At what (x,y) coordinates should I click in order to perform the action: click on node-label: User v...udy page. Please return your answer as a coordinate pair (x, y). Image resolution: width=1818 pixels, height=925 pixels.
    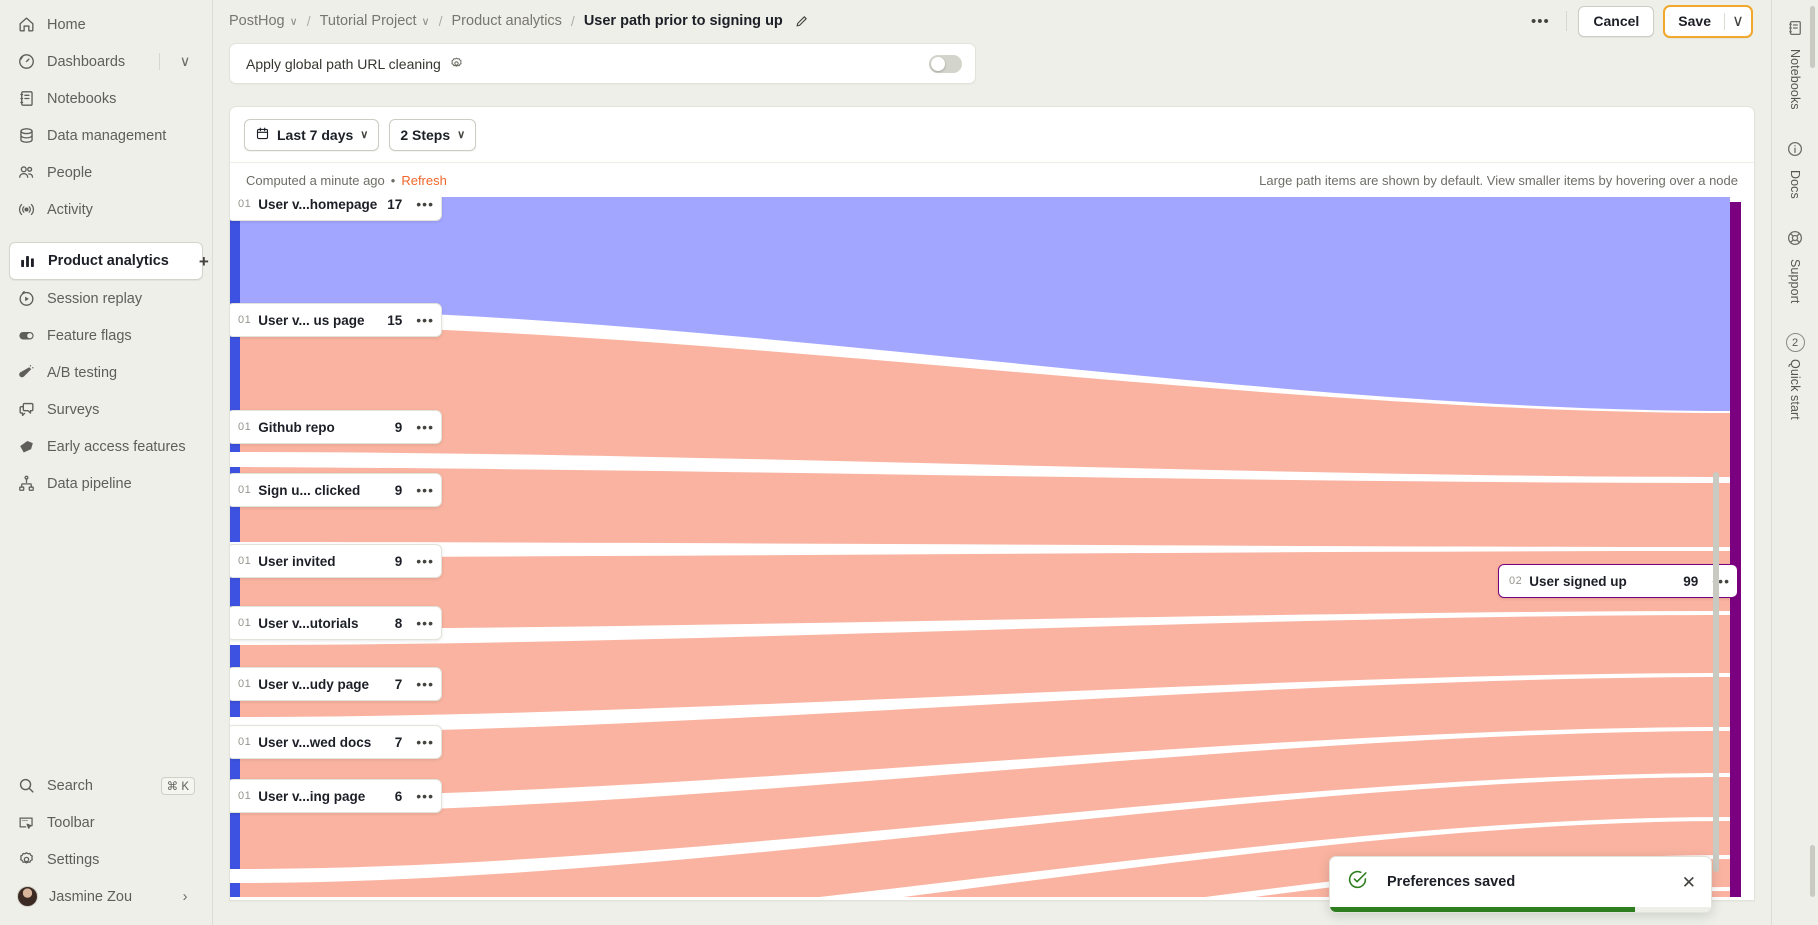
    Looking at the image, I should click on (314, 684).